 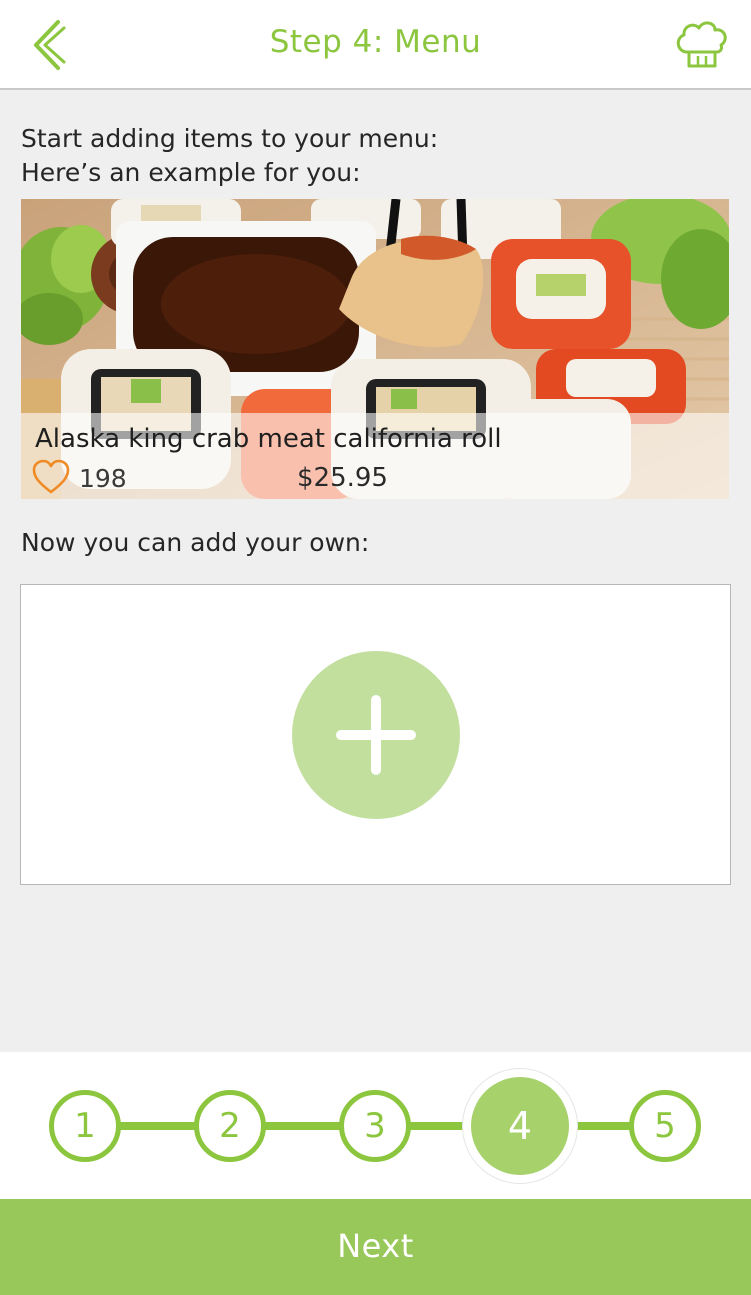 I want to click on chef-profile-button, so click(x=702, y=45).